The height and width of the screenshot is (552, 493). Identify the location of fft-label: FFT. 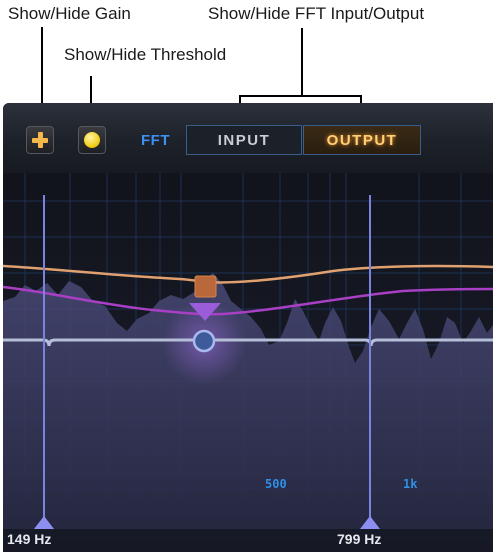
(155, 140).